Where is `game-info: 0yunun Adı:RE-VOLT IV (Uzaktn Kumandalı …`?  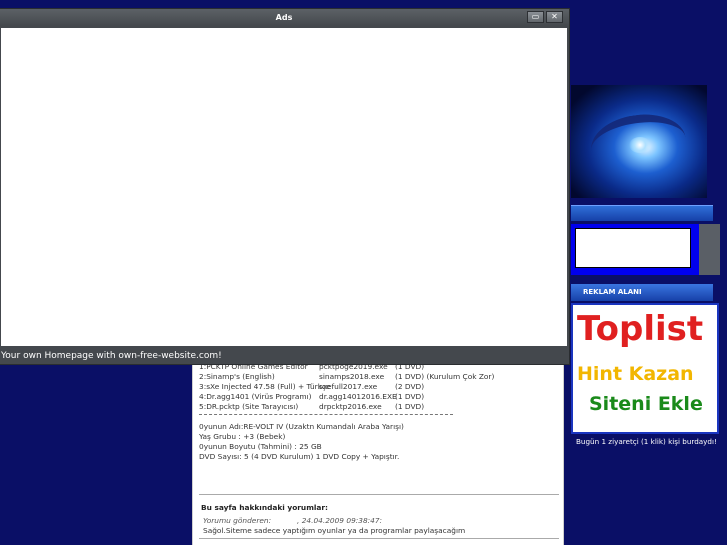 game-info: 0yunun Adı:RE-VOLT IV (Uzaktn Kumandalı … is located at coordinates (301, 442).